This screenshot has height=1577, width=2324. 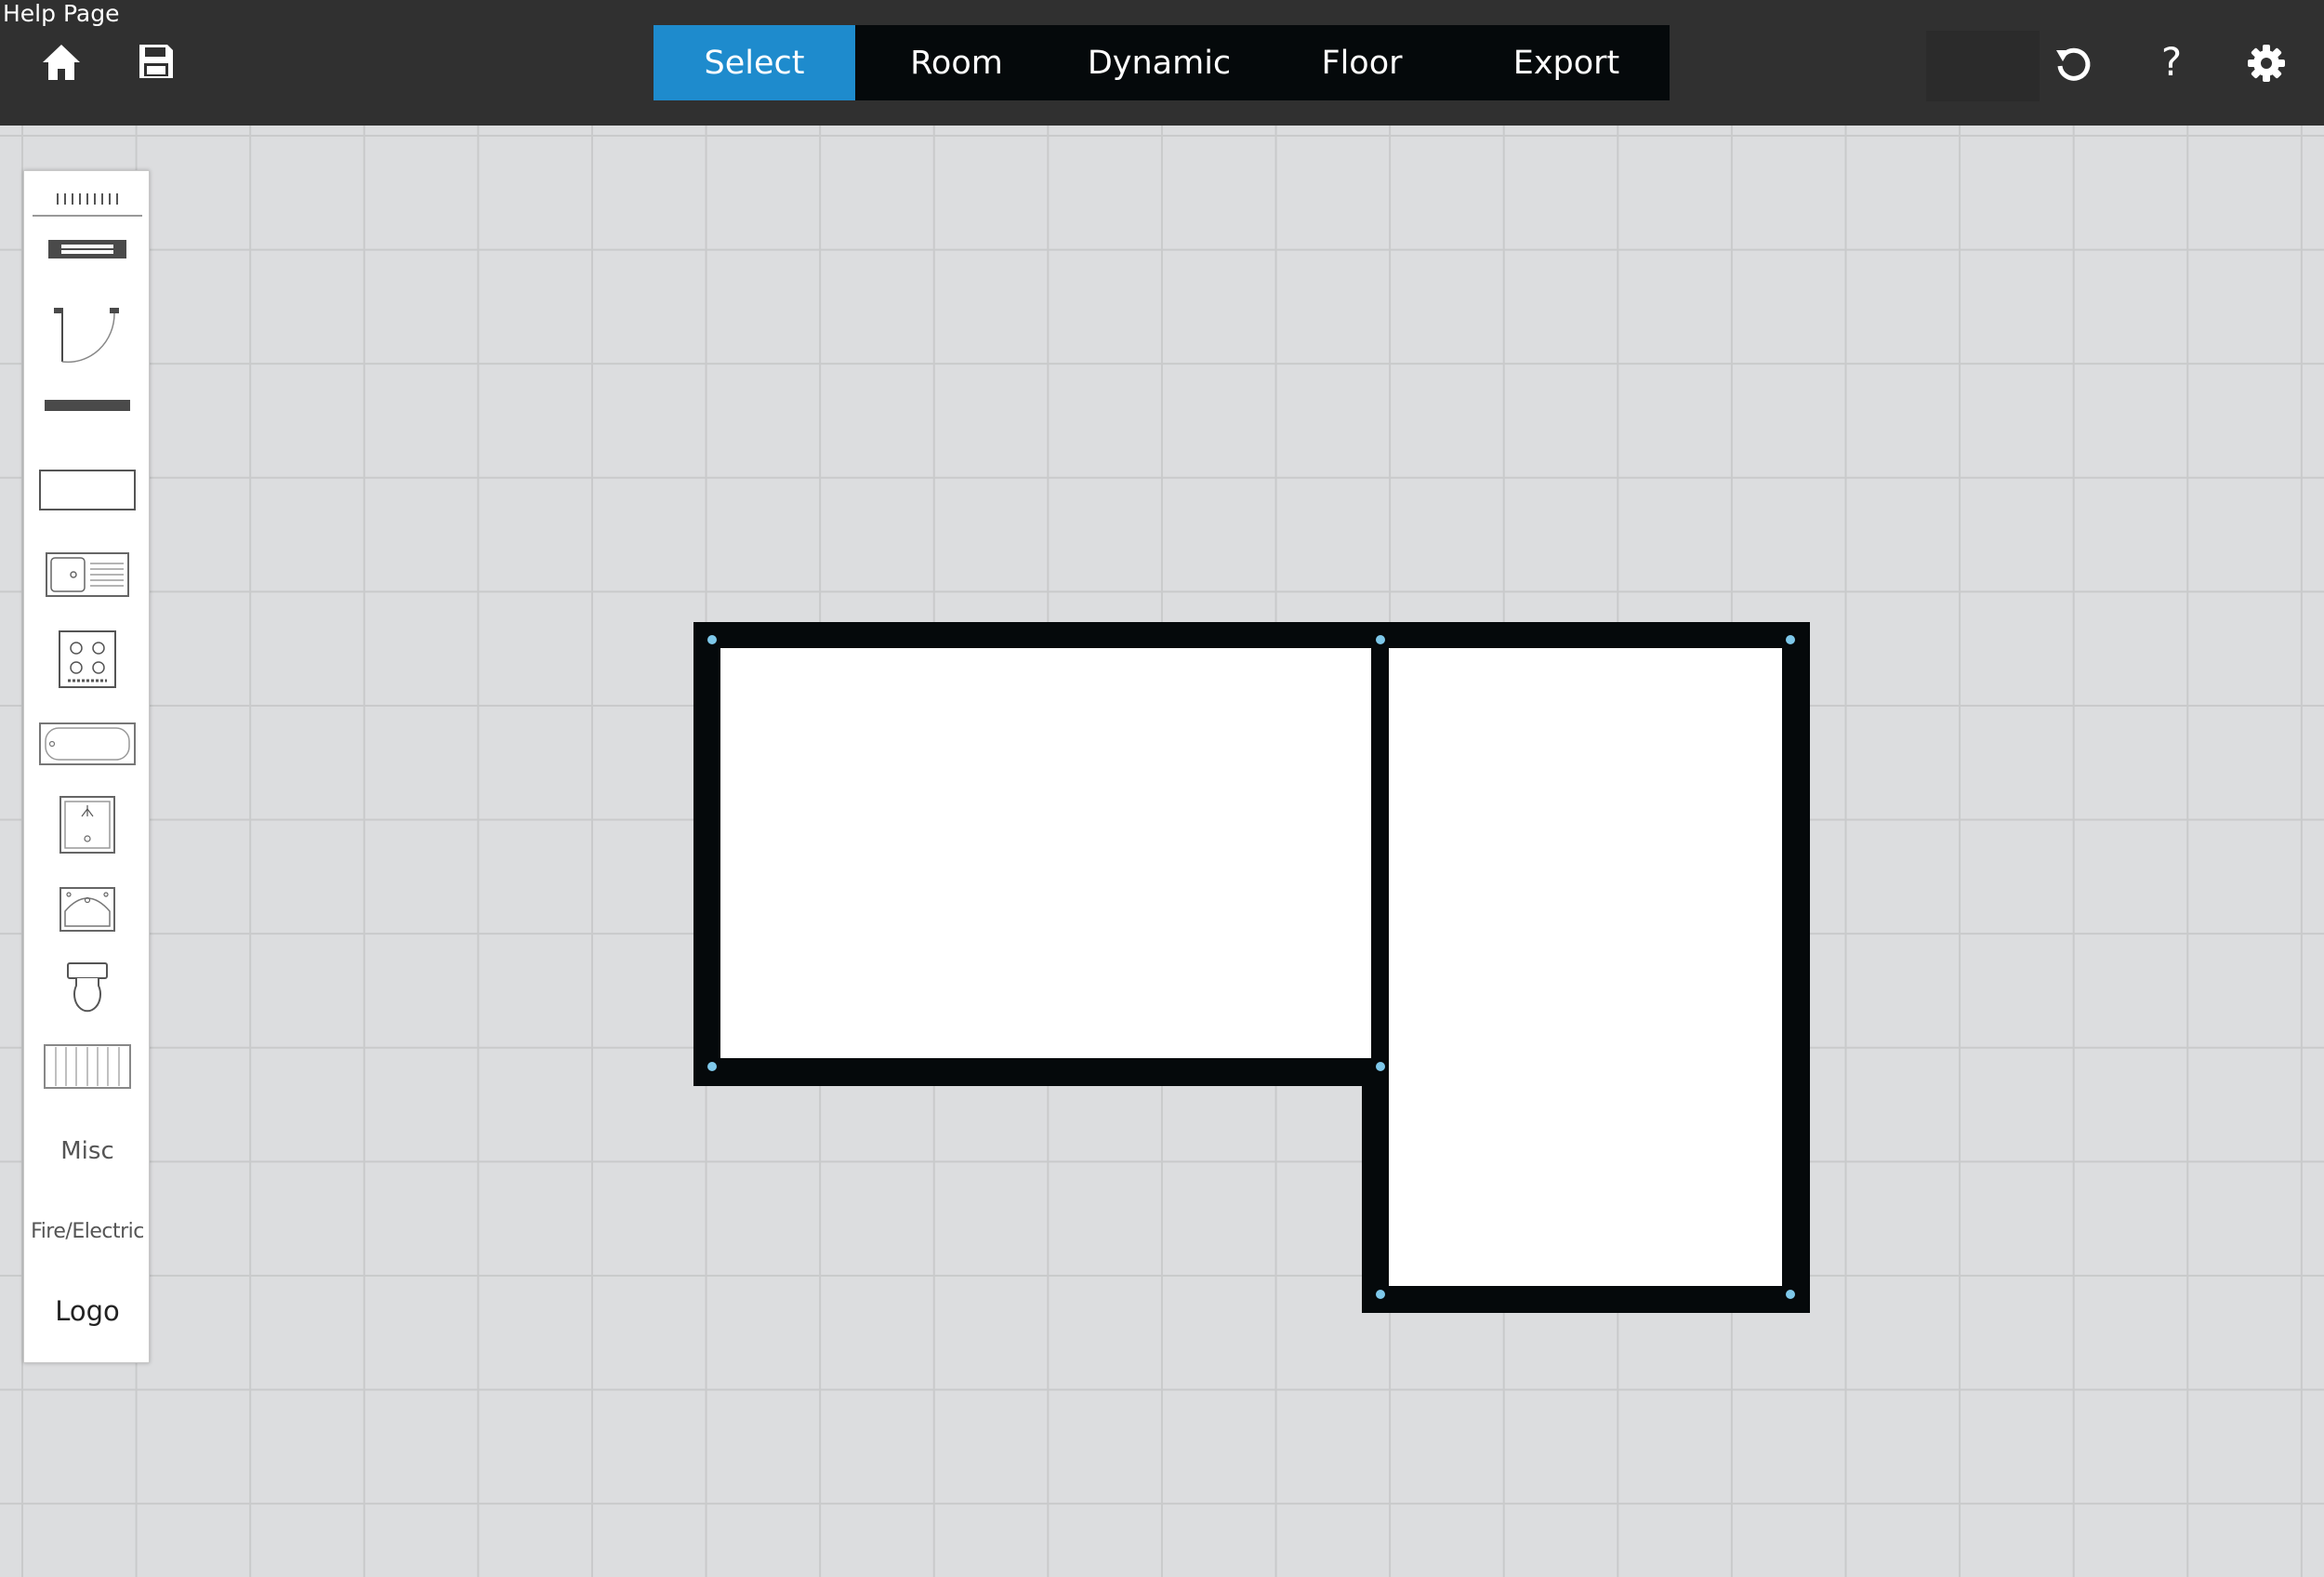 What do you see at coordinates (87, 333) in the screenshot?
I see `door-icon` at bounding box center [87, 333].